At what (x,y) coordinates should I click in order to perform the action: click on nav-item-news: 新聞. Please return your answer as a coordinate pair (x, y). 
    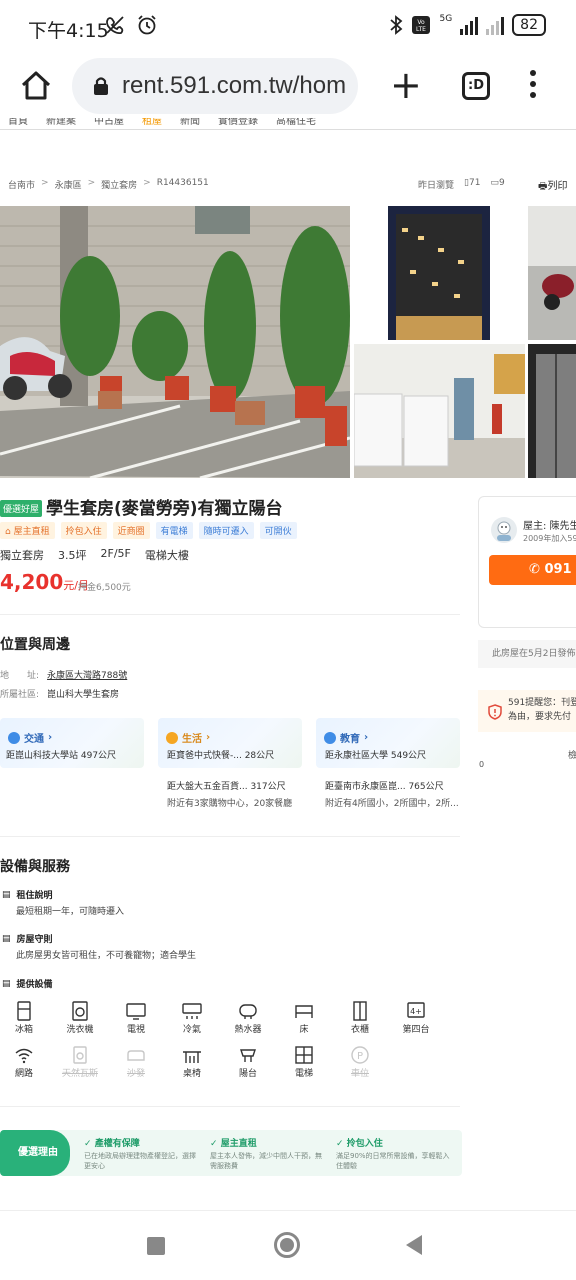
    Looking at the image, I should click on (190, 122).